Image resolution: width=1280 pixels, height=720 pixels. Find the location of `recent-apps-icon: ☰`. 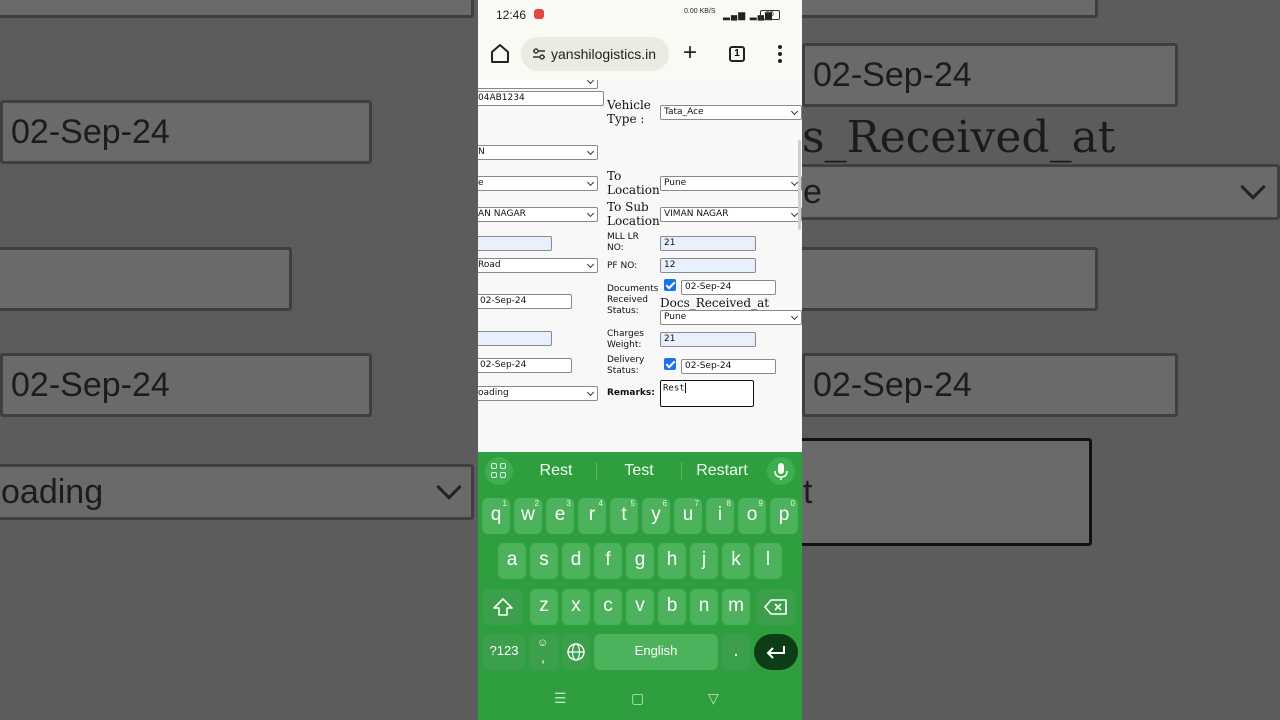

recent-apps-icon: ☰ is located at coordinates (560, 698).